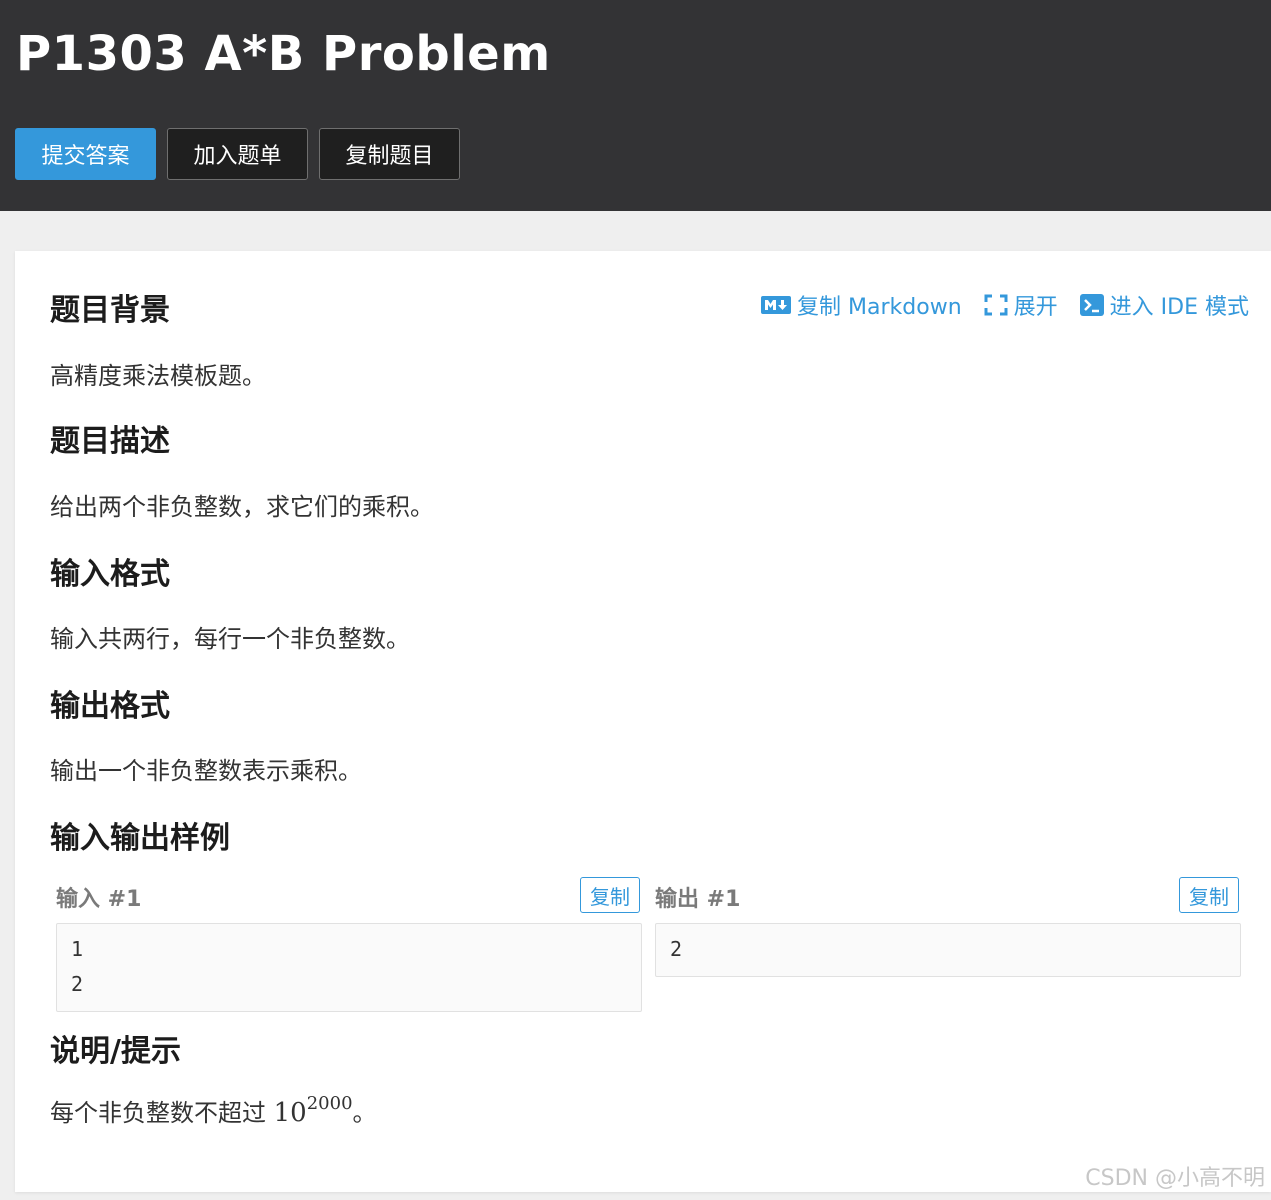 The height and width of the screenshot is (1200, 1271). Describe the element at coordinates (162, 1113) in the screenshot. I see `hint-text-before: 每个非负整数不超过` at that location.